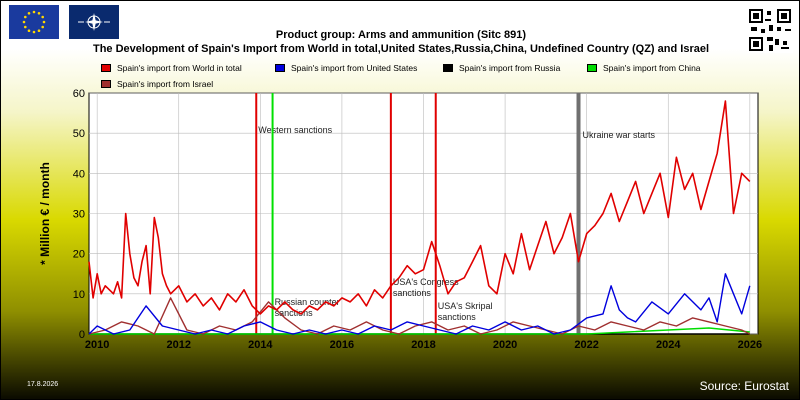  I want to click on y-tick-label: 50, so click(79, 134).